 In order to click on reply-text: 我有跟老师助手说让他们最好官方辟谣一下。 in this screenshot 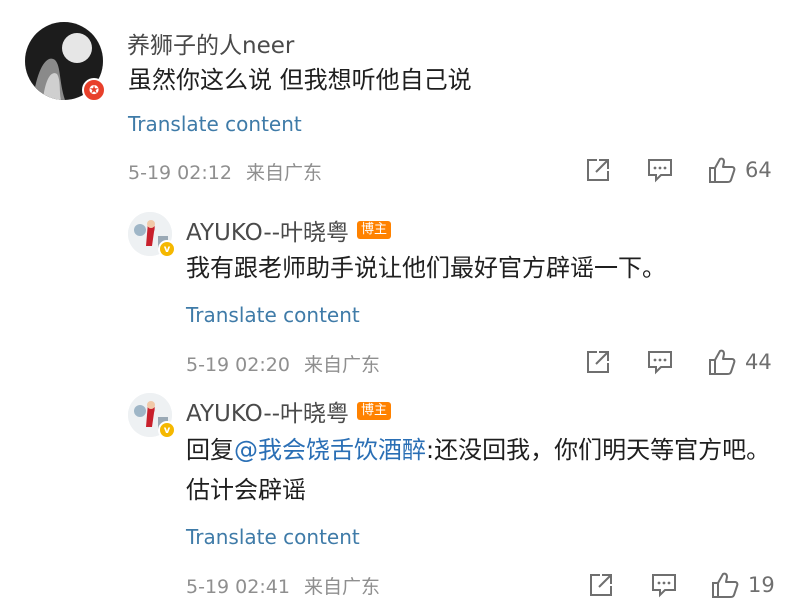, I will do `click(481, 268)`.